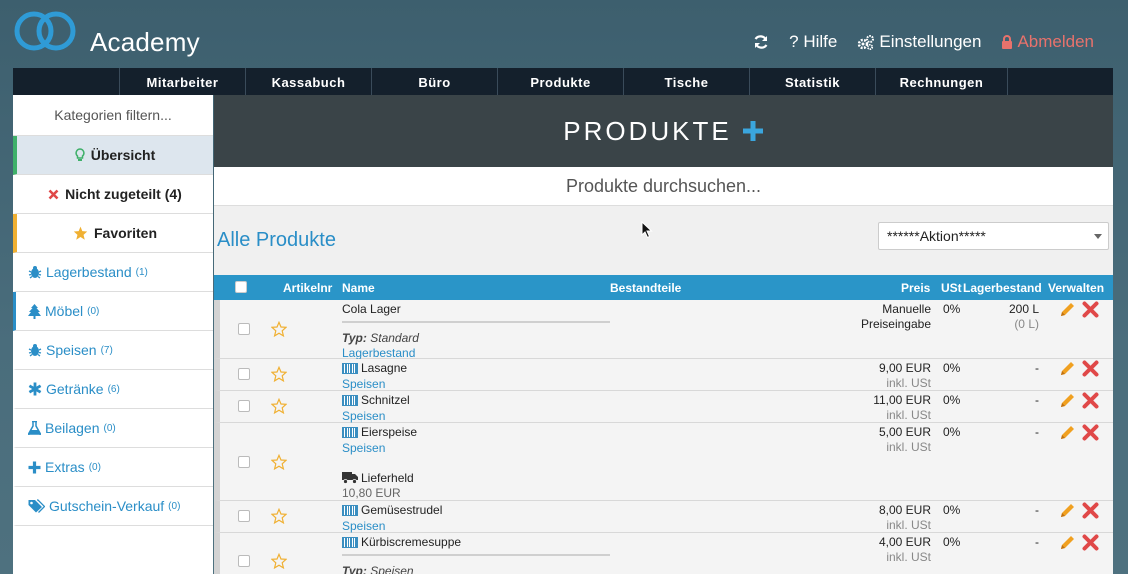 This screenshot has height=574, width=1128. Describe the element at coordinates (241, 287) in the screenshot. I see `select-all-checkbox` at that location.